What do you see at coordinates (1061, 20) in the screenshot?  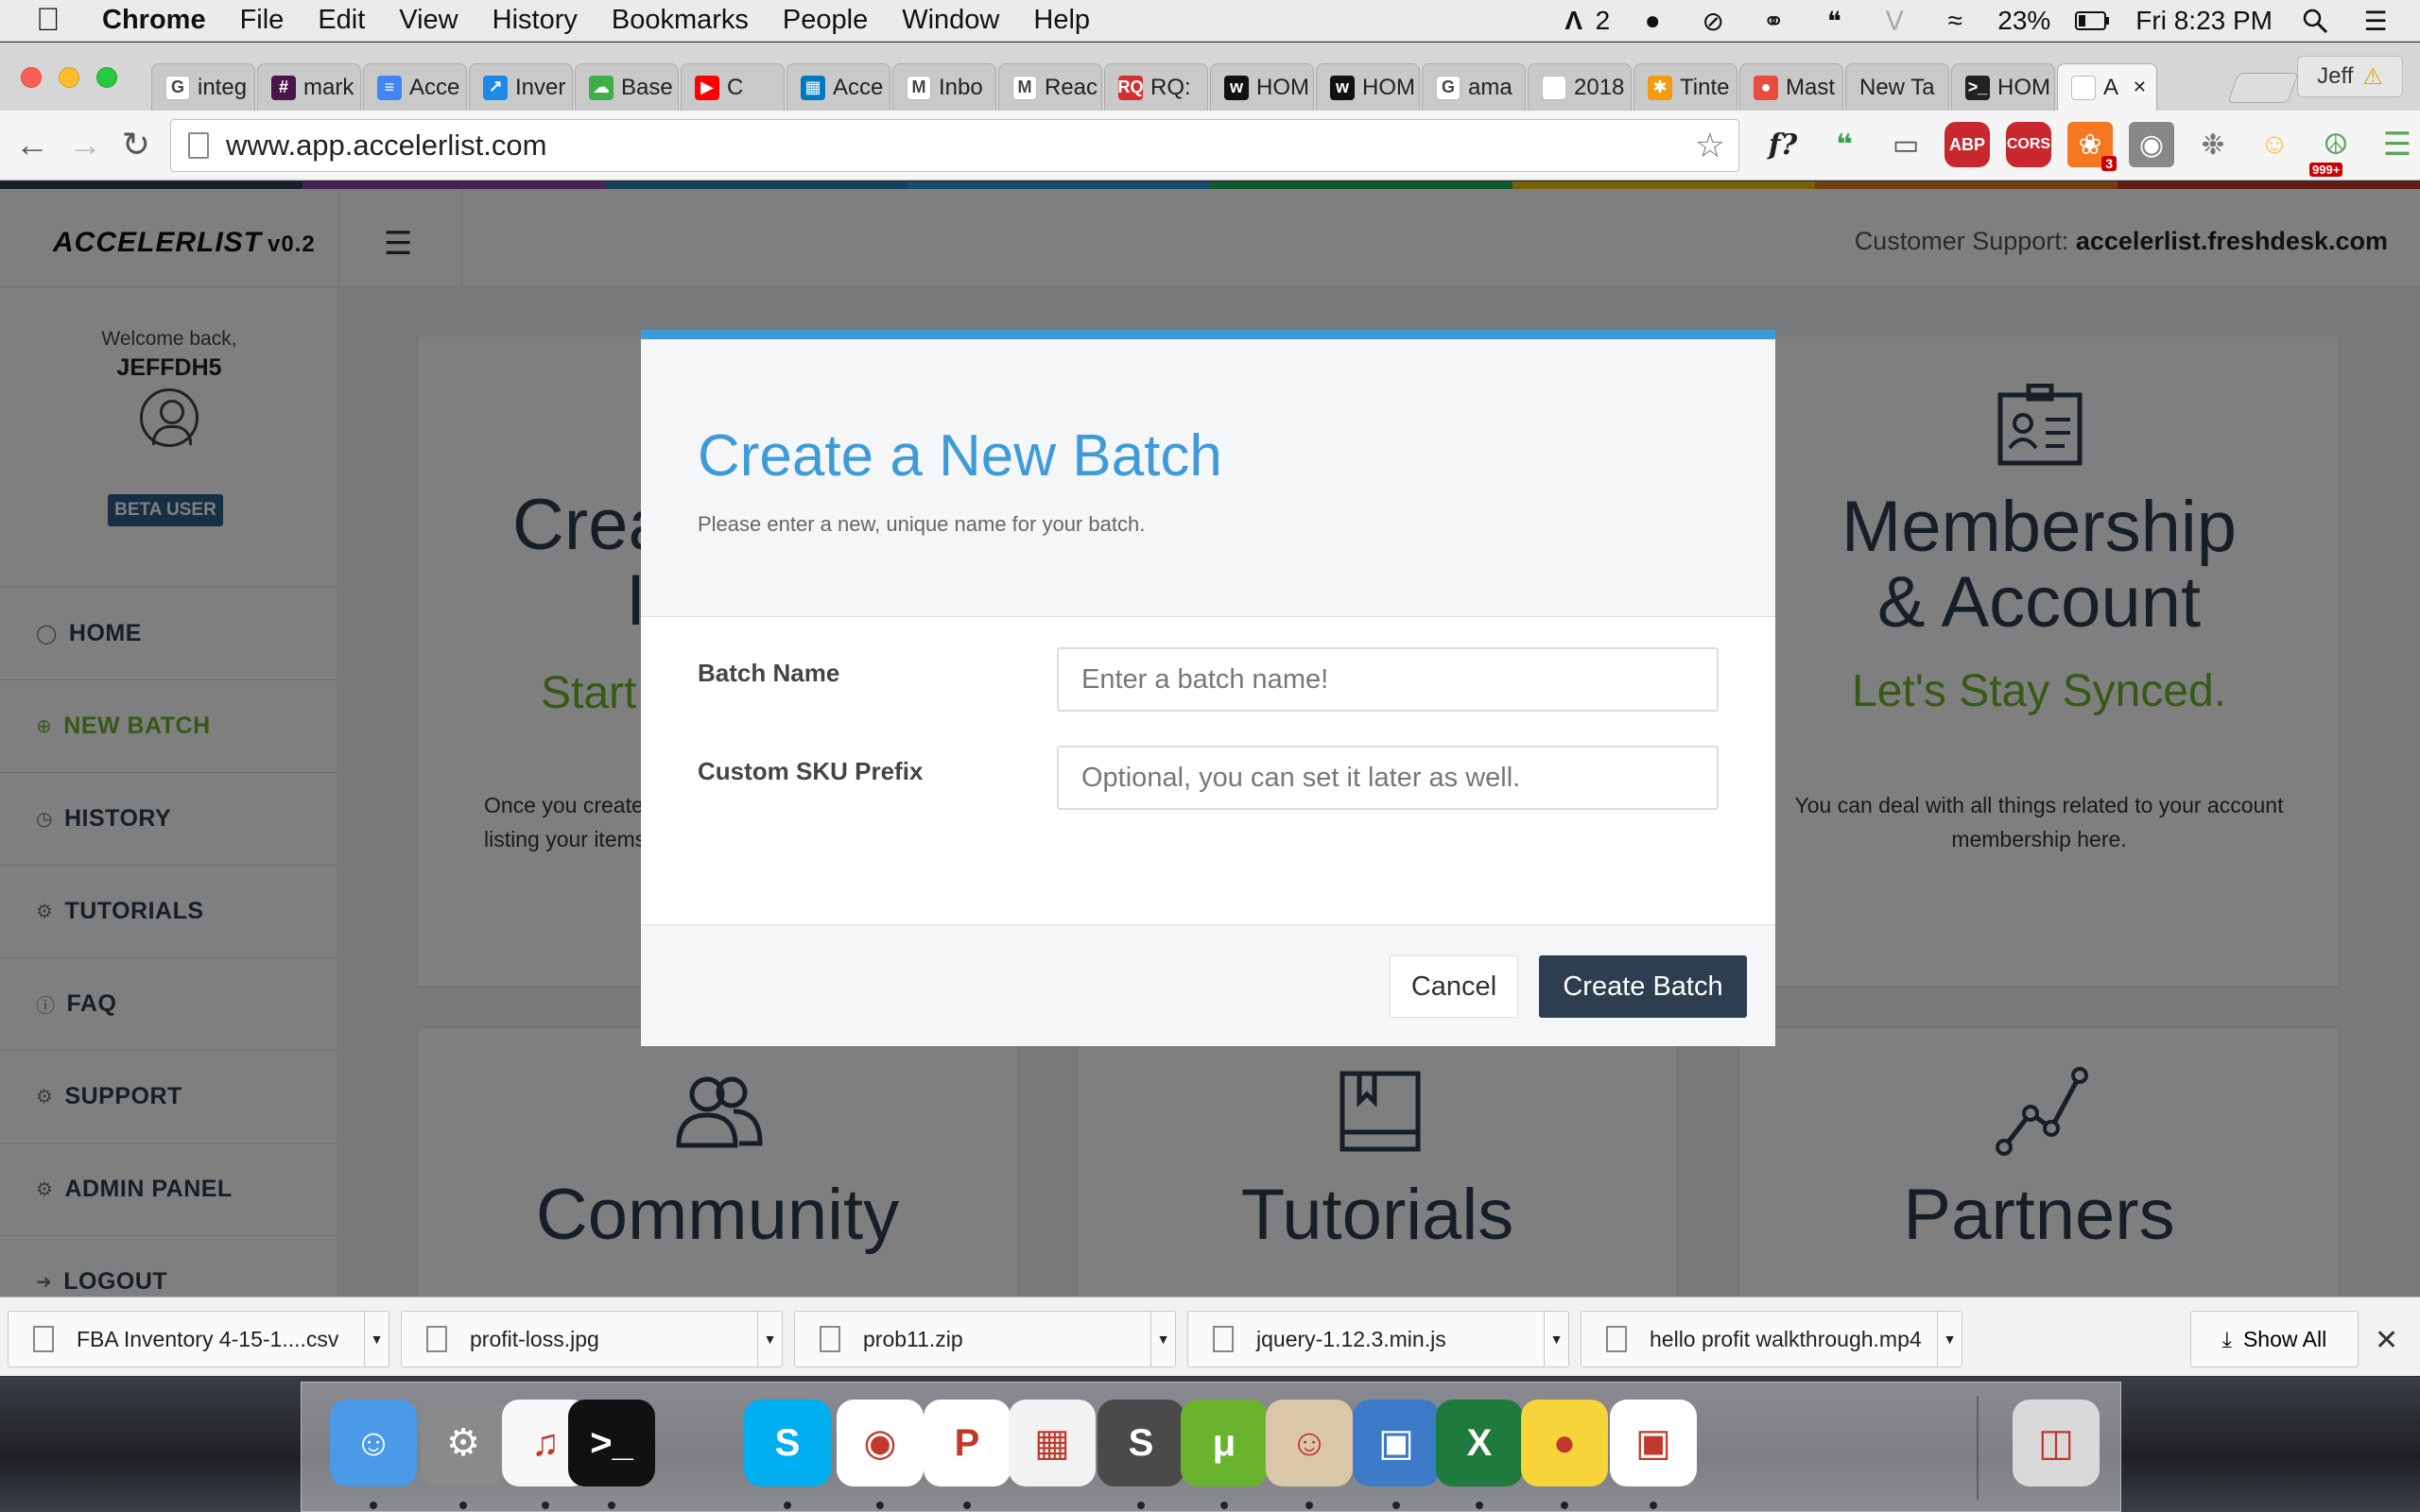 I see `menu-help: Help` at bounding box center [1061, 20].